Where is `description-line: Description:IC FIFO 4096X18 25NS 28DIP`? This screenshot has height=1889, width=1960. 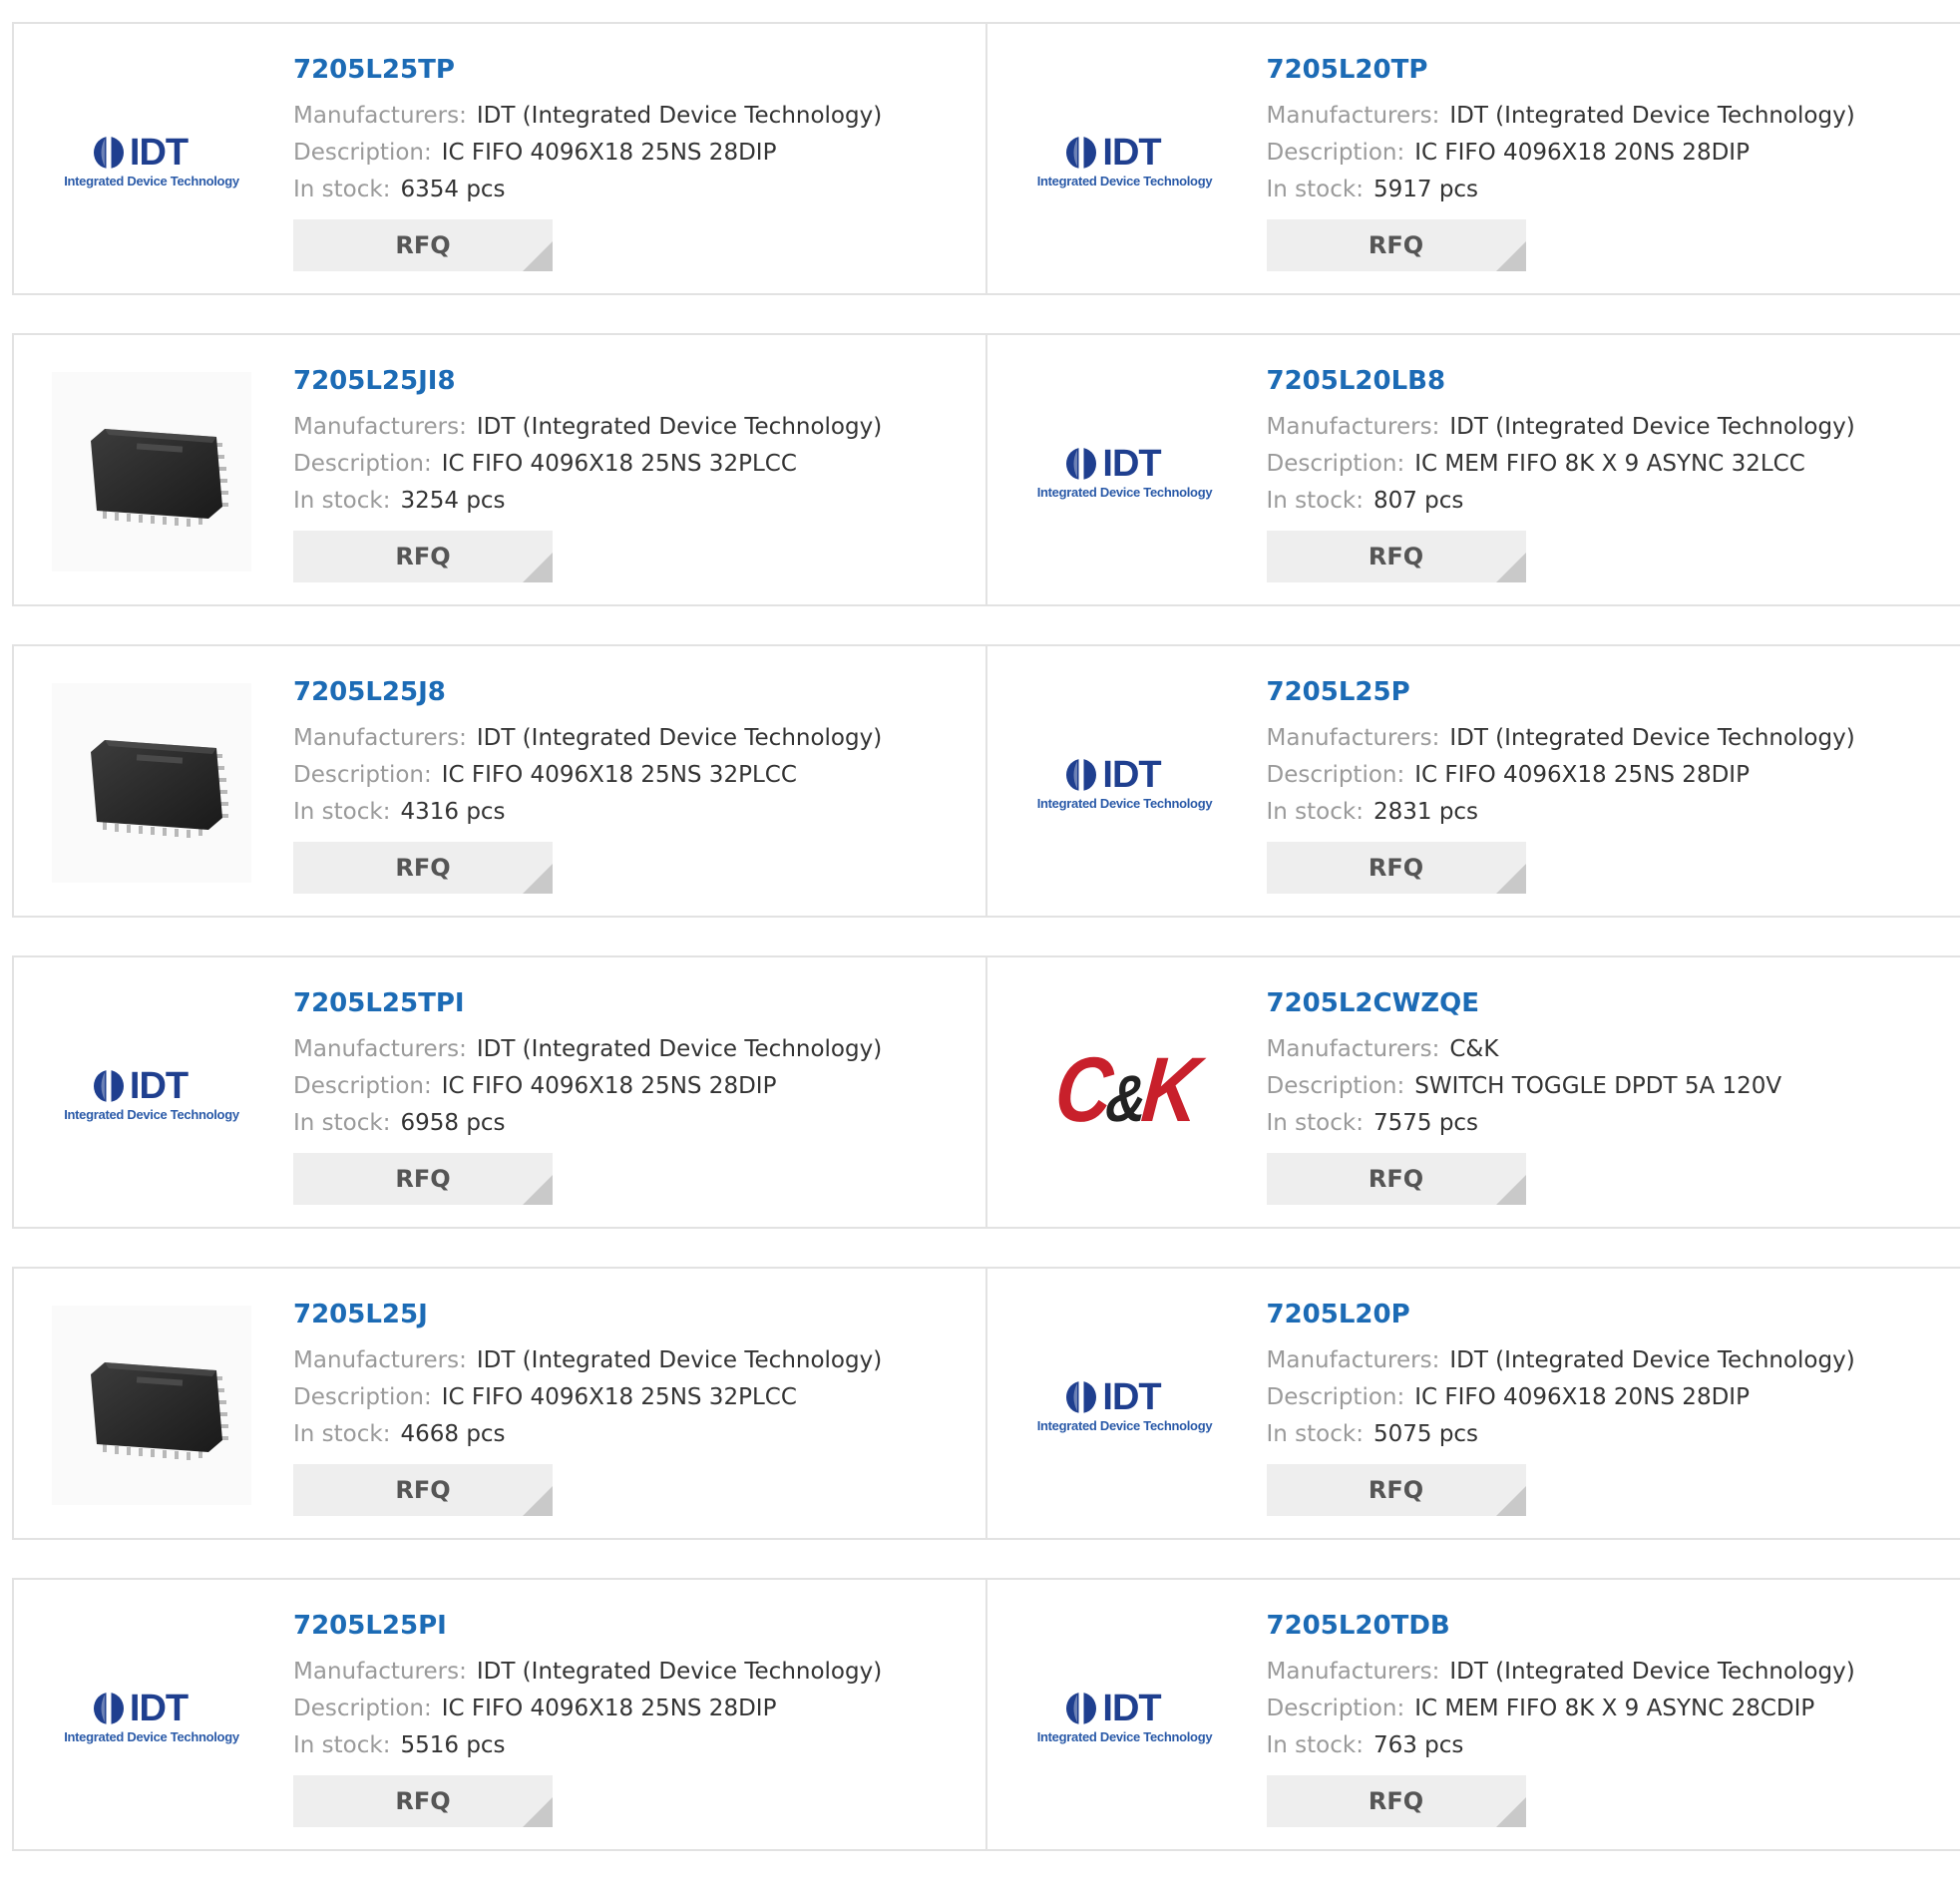 description-line: Description:IC FIFO 4096X18 25NS 28DIP is located at coordinates (588, 1709).